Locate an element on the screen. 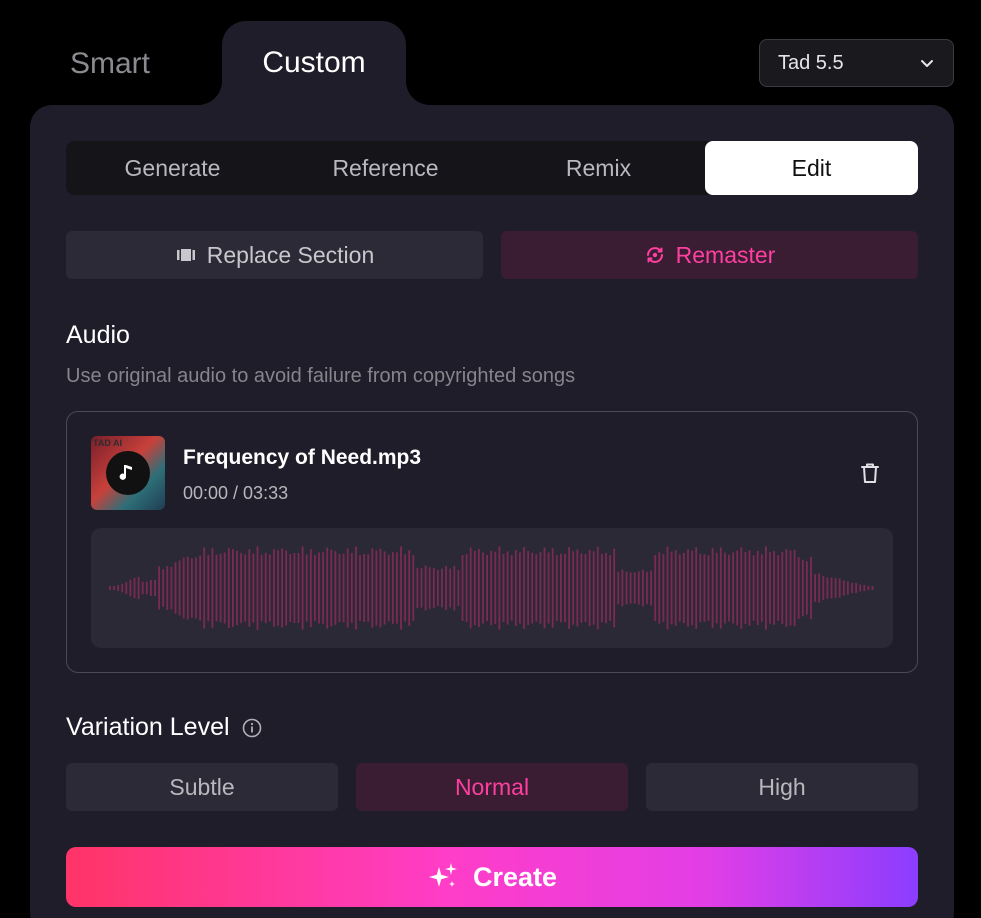 Image resolution: width=981 pixels, height=918 pixels. trash-icon is located at coordinates (870, 473).